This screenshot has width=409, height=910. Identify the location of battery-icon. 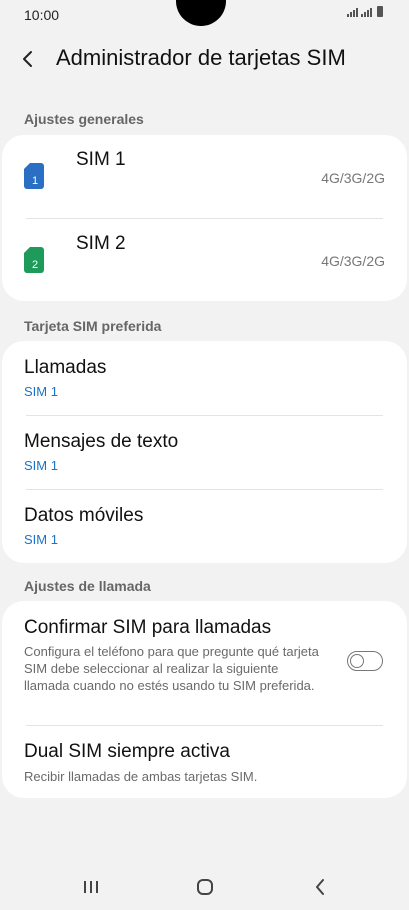
(380, 11).